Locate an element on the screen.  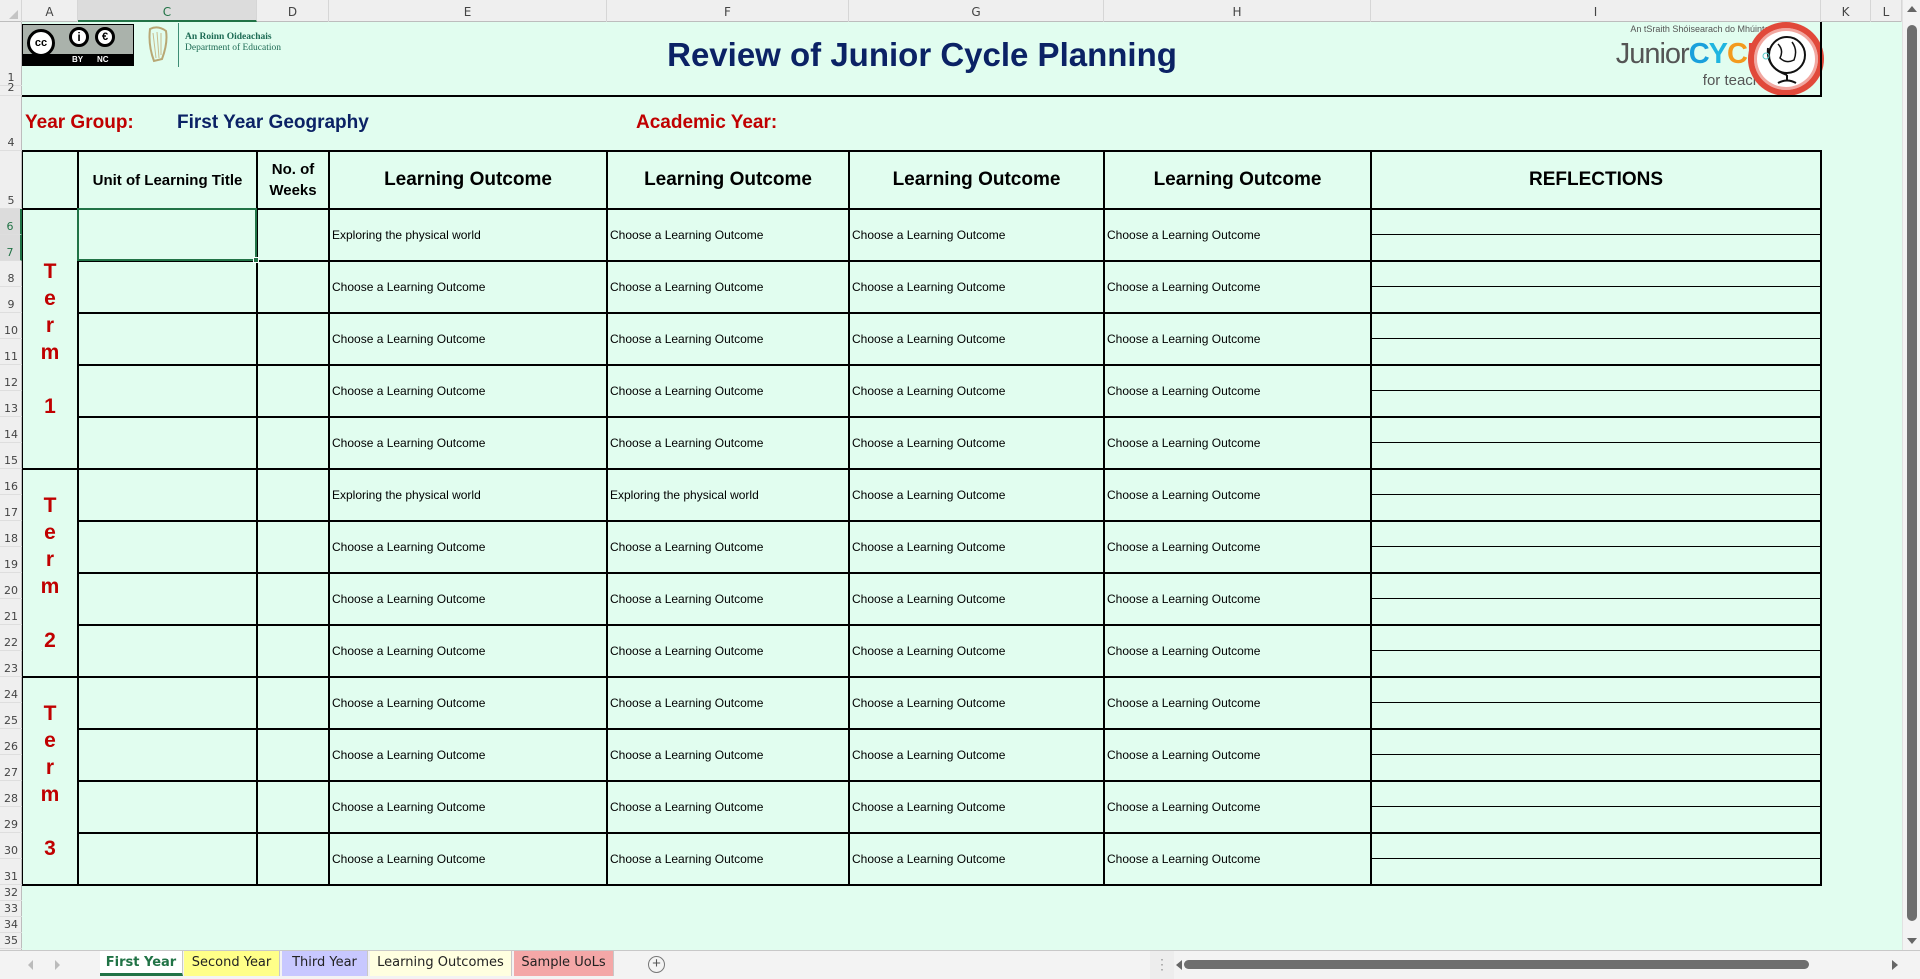
column-header-D: D is located at coordinates (293, 11).